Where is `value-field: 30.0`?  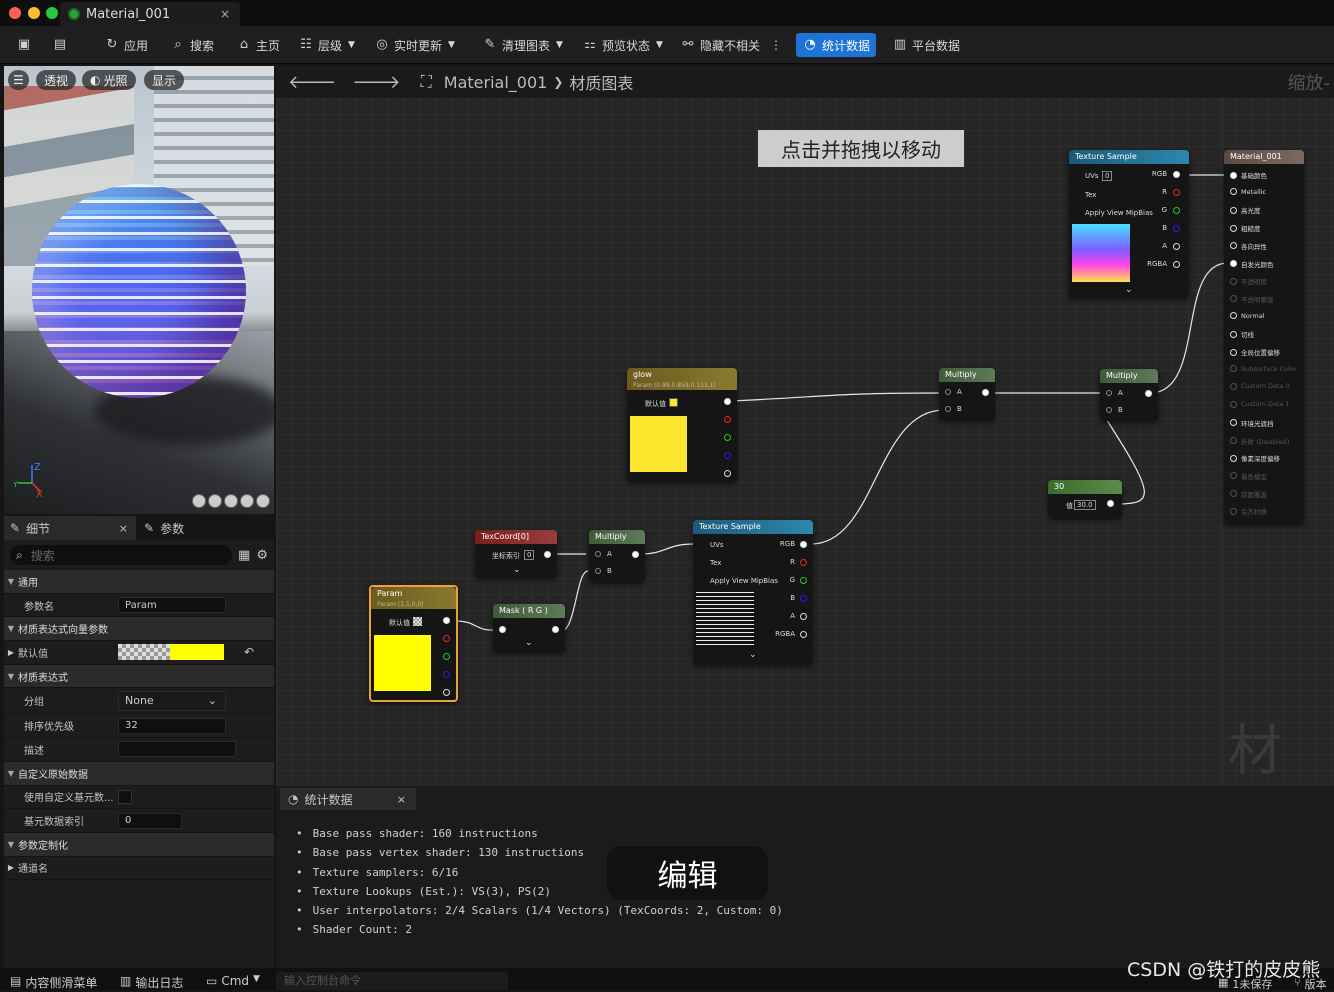 value-field: 30.0 is located at coordinates (1085, 505).